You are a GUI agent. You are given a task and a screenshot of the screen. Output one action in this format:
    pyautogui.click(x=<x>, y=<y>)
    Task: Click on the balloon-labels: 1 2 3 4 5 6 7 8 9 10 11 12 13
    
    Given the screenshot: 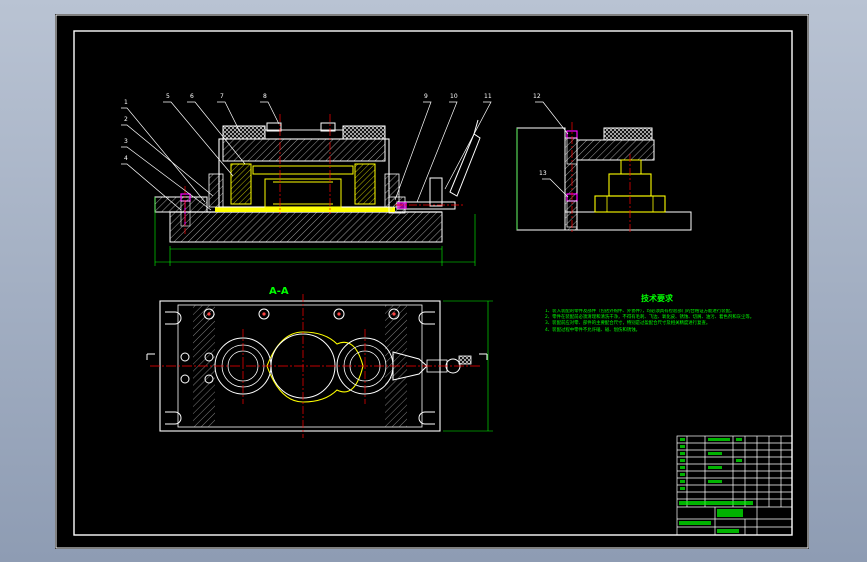 What is the action you would take?
    pyautogui.click(x=335, y=135)
    